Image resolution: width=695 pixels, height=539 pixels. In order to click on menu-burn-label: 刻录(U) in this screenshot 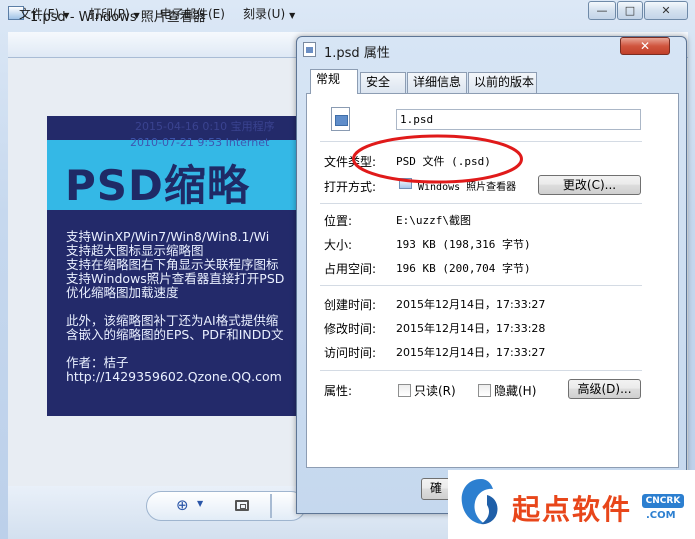, I will do `click(264, 14)`.